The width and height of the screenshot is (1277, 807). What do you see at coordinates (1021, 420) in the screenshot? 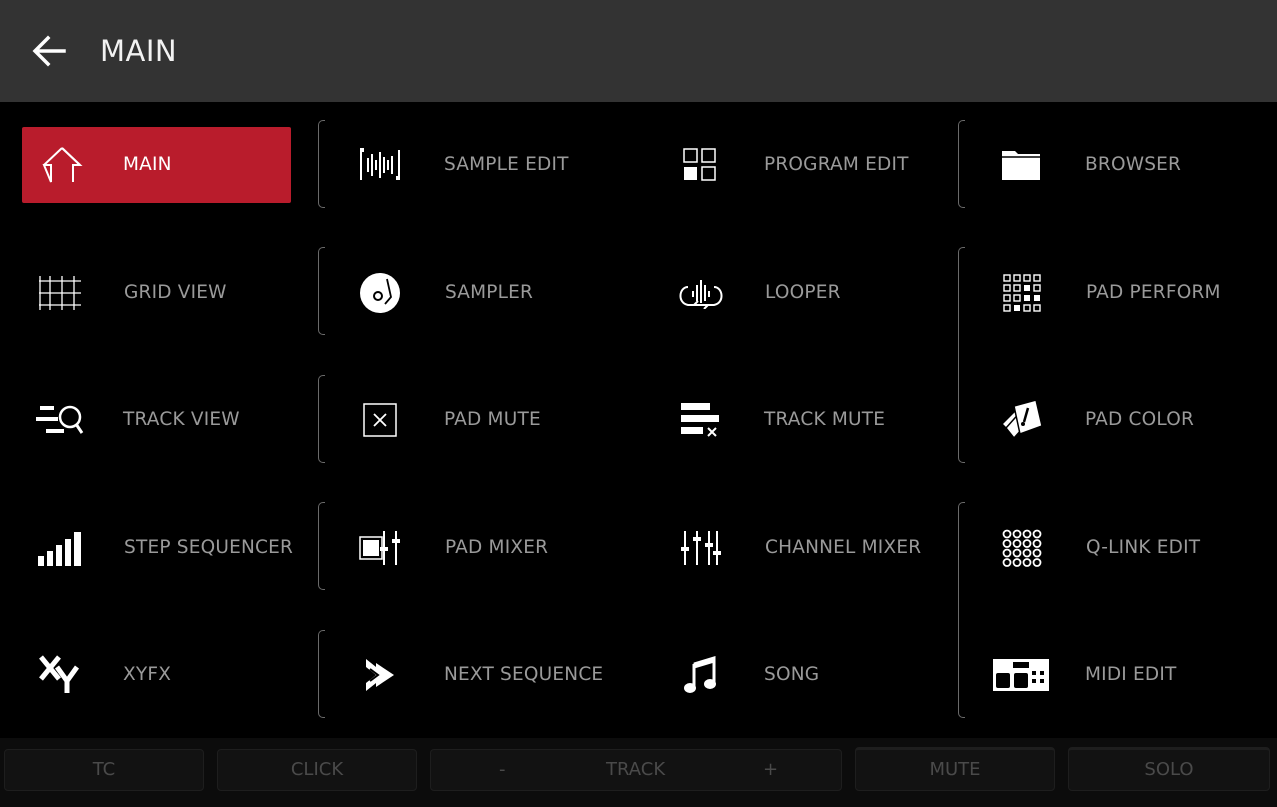
I see `pad-color-icon` at bounding box center [1021, 420].